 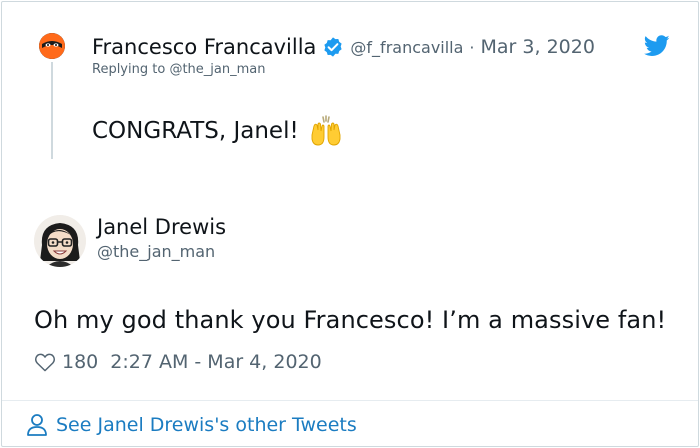 I want to click on raising-hands-emoji-icon, so click(x=326, y=130).